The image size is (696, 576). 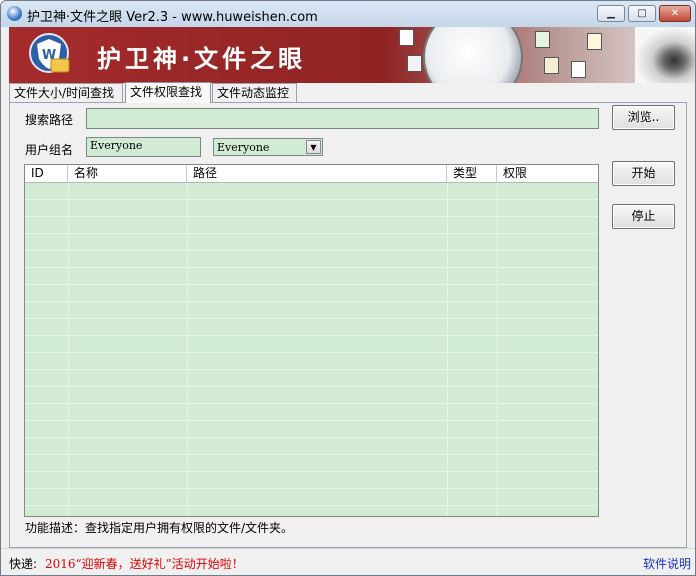 I want to click on minimize-icon: ▁, so click(x=611, y=13).